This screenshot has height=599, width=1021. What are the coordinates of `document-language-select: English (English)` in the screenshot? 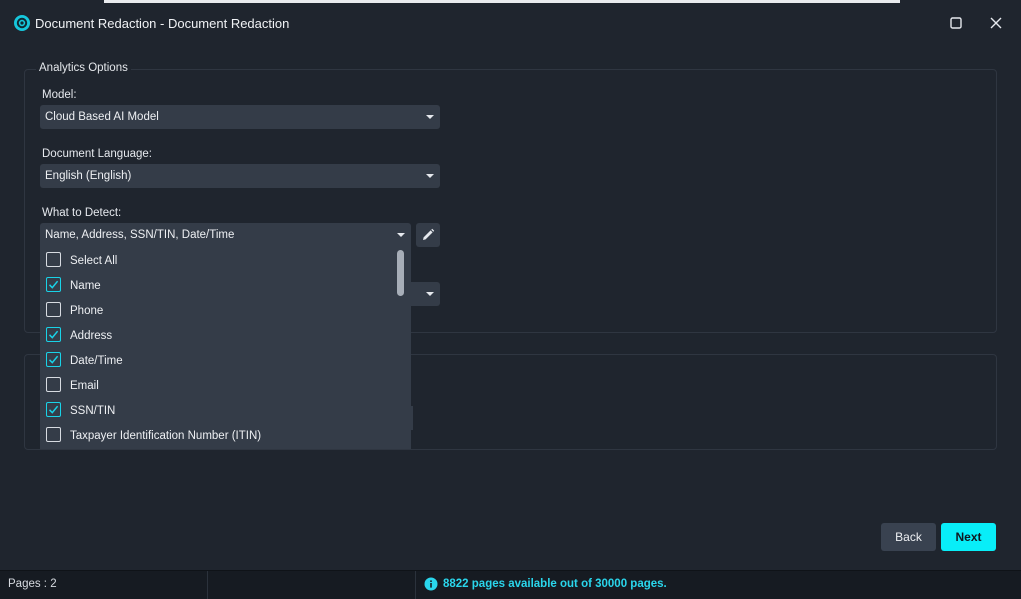 It's located at (240, 176).